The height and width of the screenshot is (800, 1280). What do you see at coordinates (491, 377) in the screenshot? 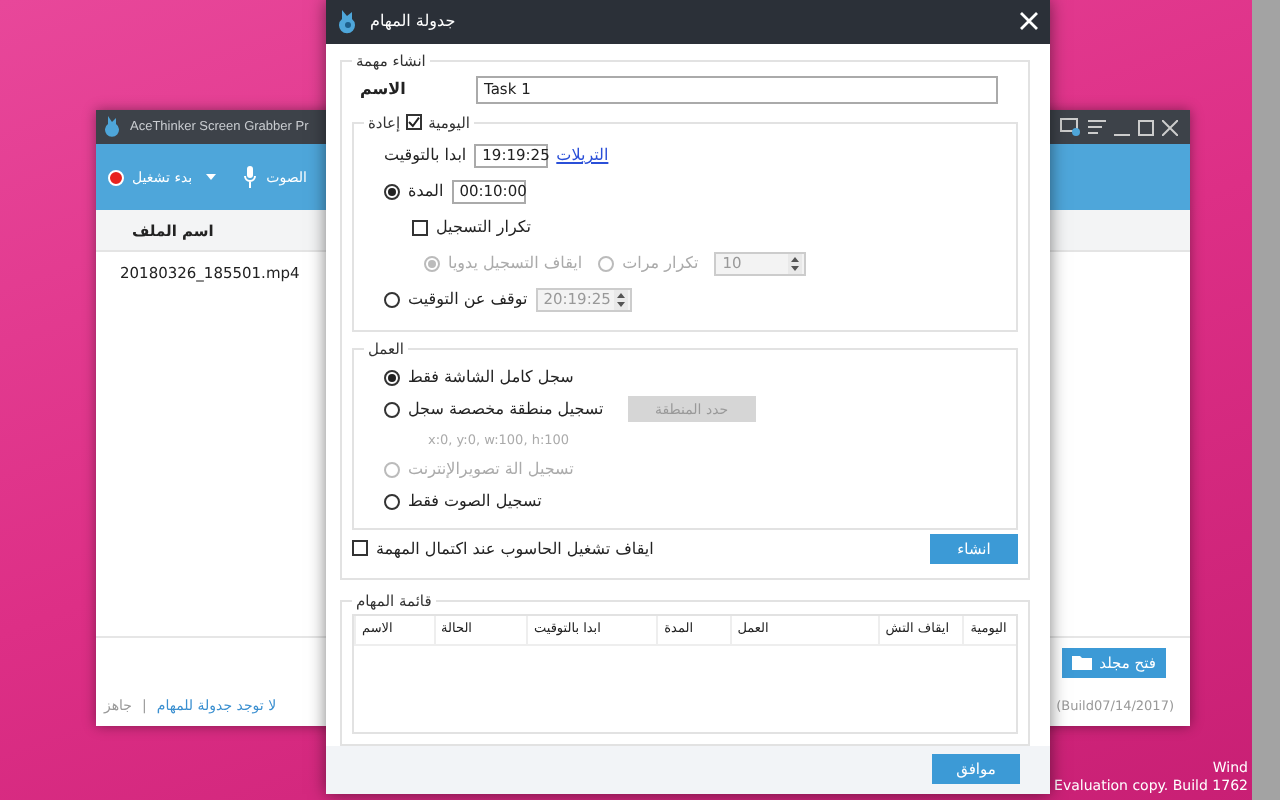
I see `action-option-label: سجل كامل الشاشة فقط` at bounding box center [491, 377].